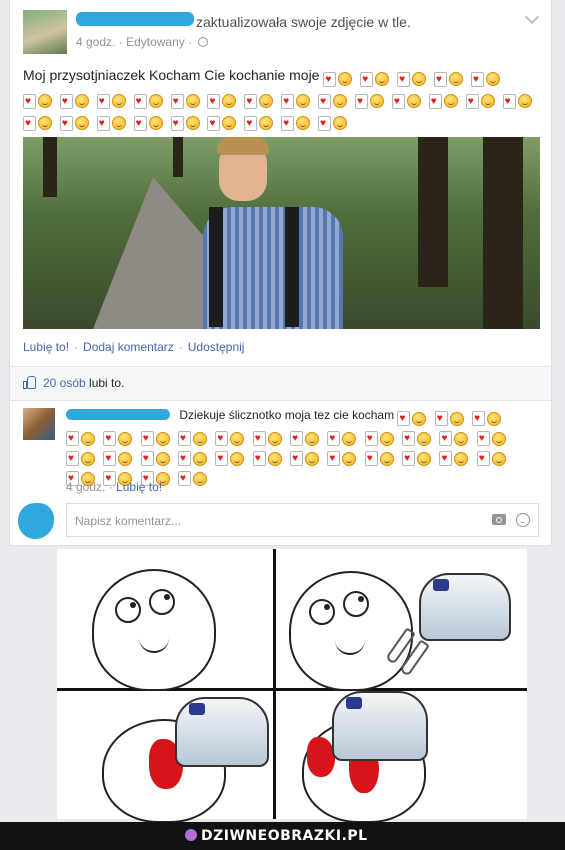  What do you see at coordinates (155, 42) in the screenshot?
I see `edited-label: Edytowany` at bounding box center [155, 42].